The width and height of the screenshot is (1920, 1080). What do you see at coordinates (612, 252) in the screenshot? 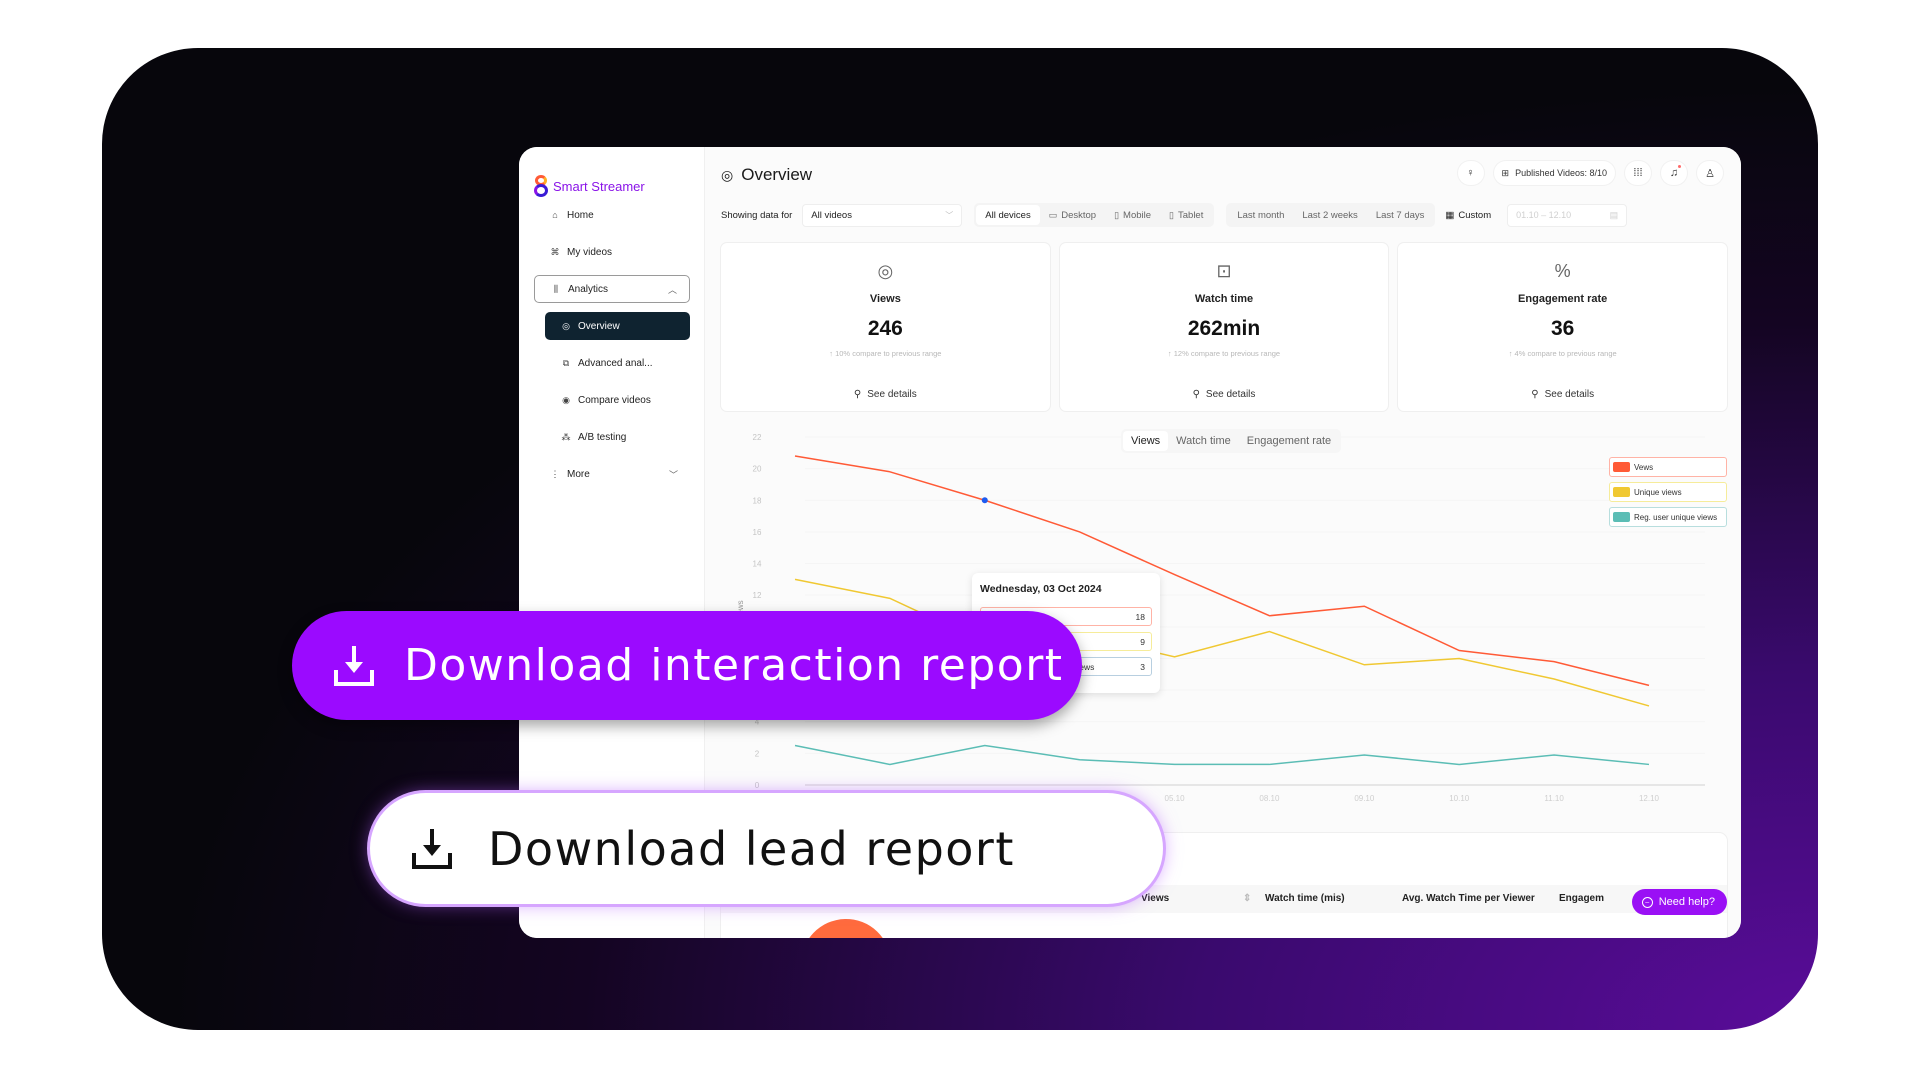
I see `sidebar-item-my-videos: ⌘ My videos` at bounding box center [612, 252].